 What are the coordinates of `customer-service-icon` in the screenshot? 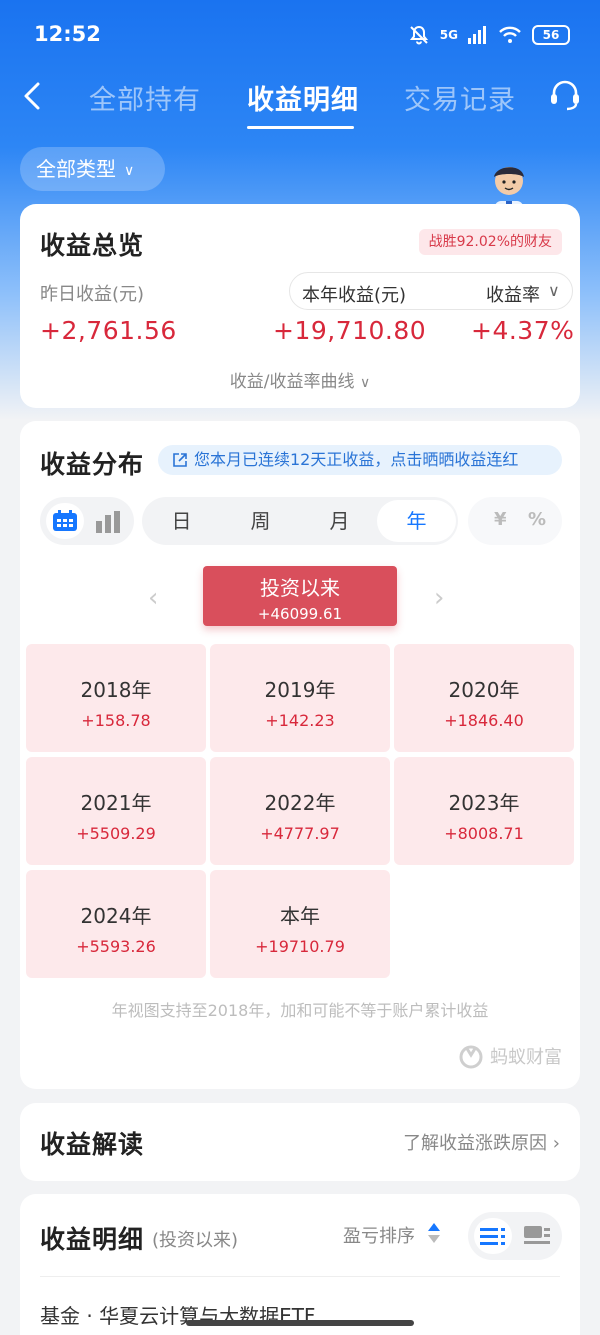 It's located at (565, 95).